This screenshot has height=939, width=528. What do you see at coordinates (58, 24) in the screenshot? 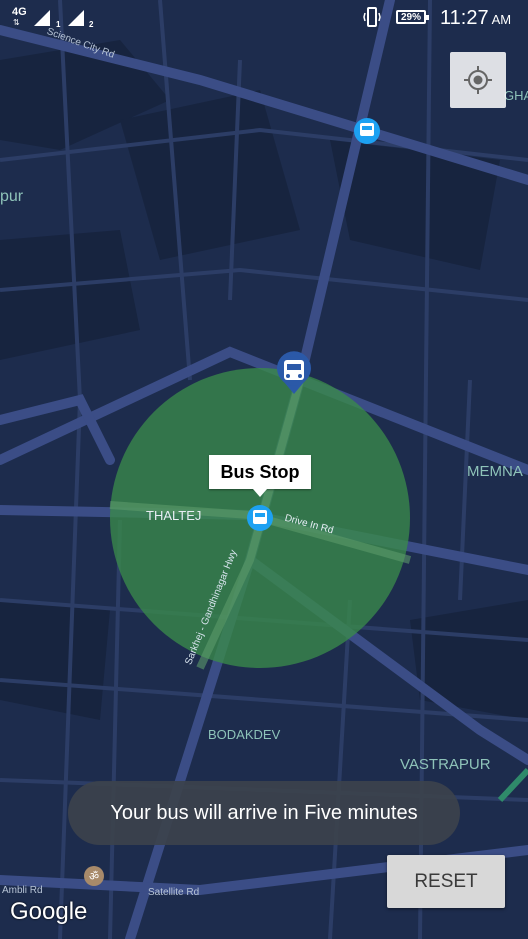
I see `sim1-label: 1` at bounding box center [58, 24].